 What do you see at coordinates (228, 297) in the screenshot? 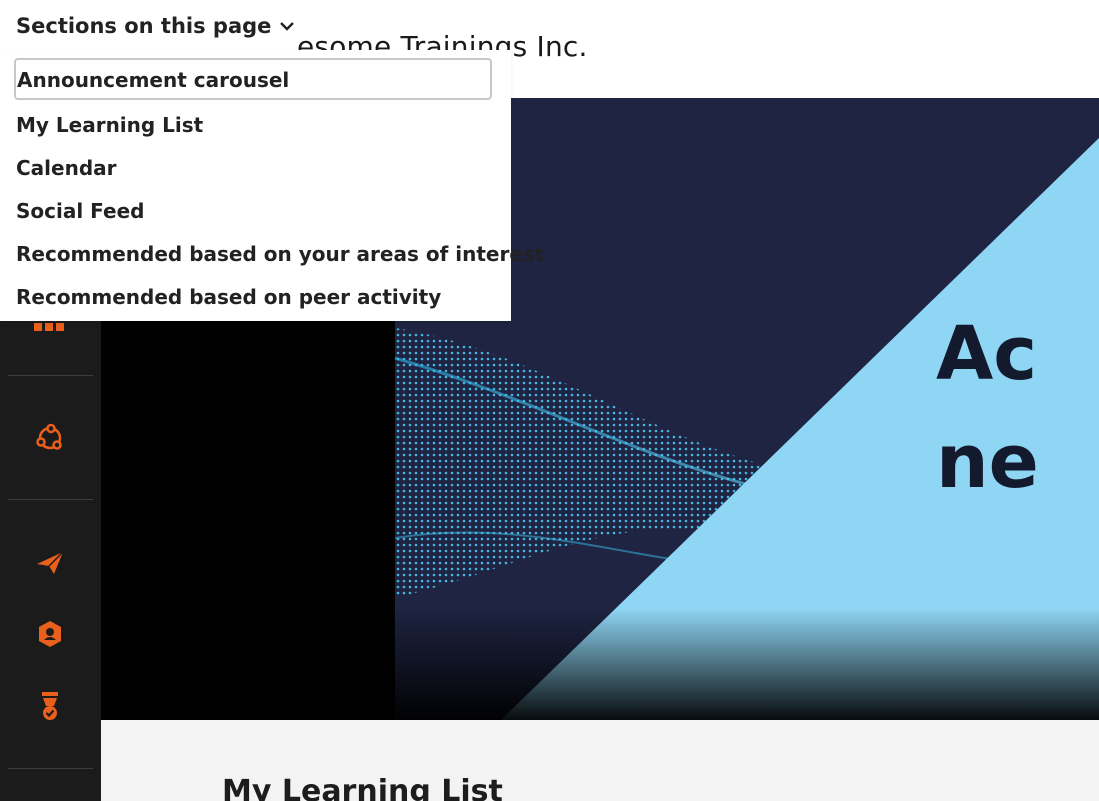
I see `section-link-recommended-peer: Recommended based on peer activity` at bounding box center [228, 297].